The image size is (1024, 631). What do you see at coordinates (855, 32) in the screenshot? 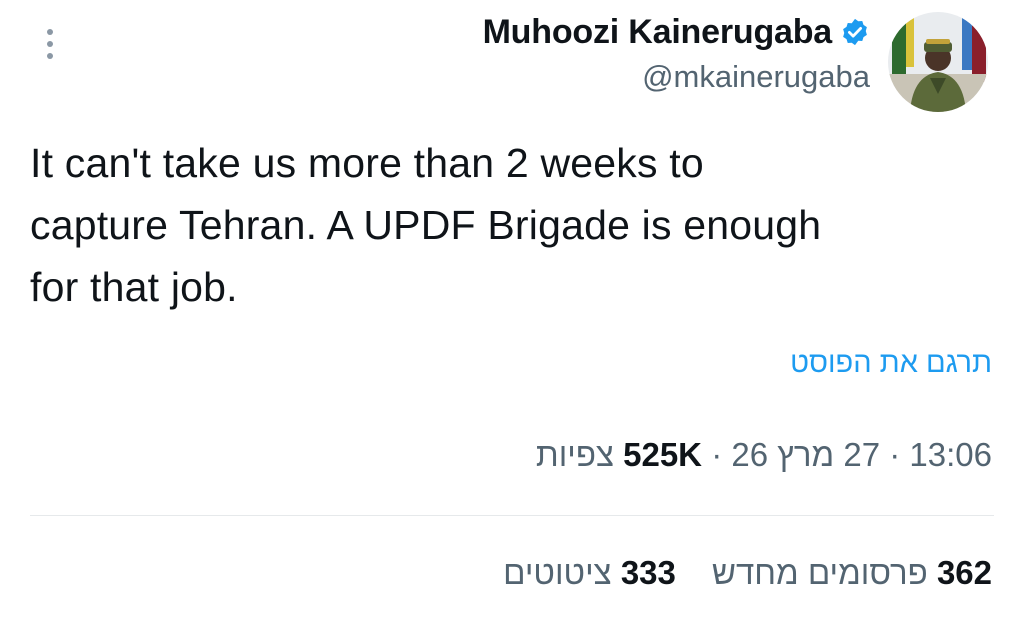
I see `verified-badge-icon` at bounding box center [855, 32].